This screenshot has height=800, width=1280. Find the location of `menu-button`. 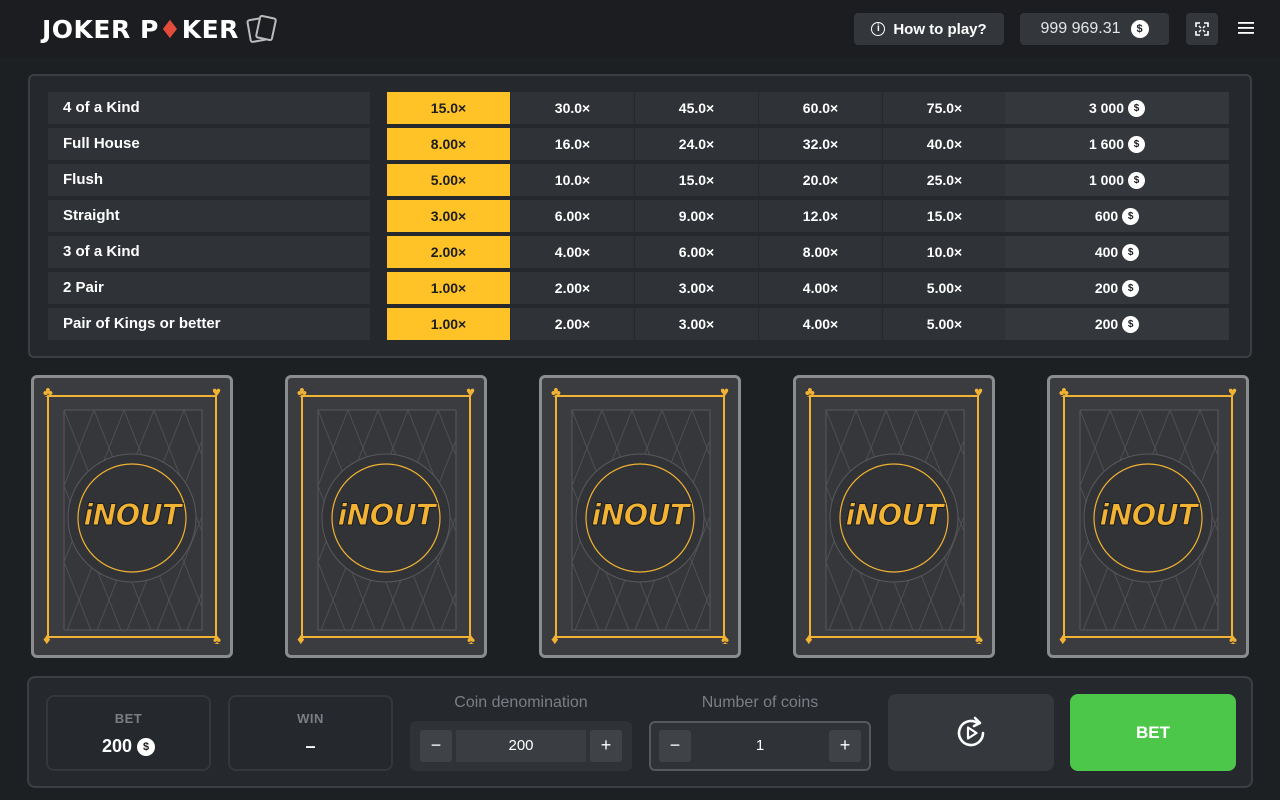

menu-button is located at coordinates (1246, 28).